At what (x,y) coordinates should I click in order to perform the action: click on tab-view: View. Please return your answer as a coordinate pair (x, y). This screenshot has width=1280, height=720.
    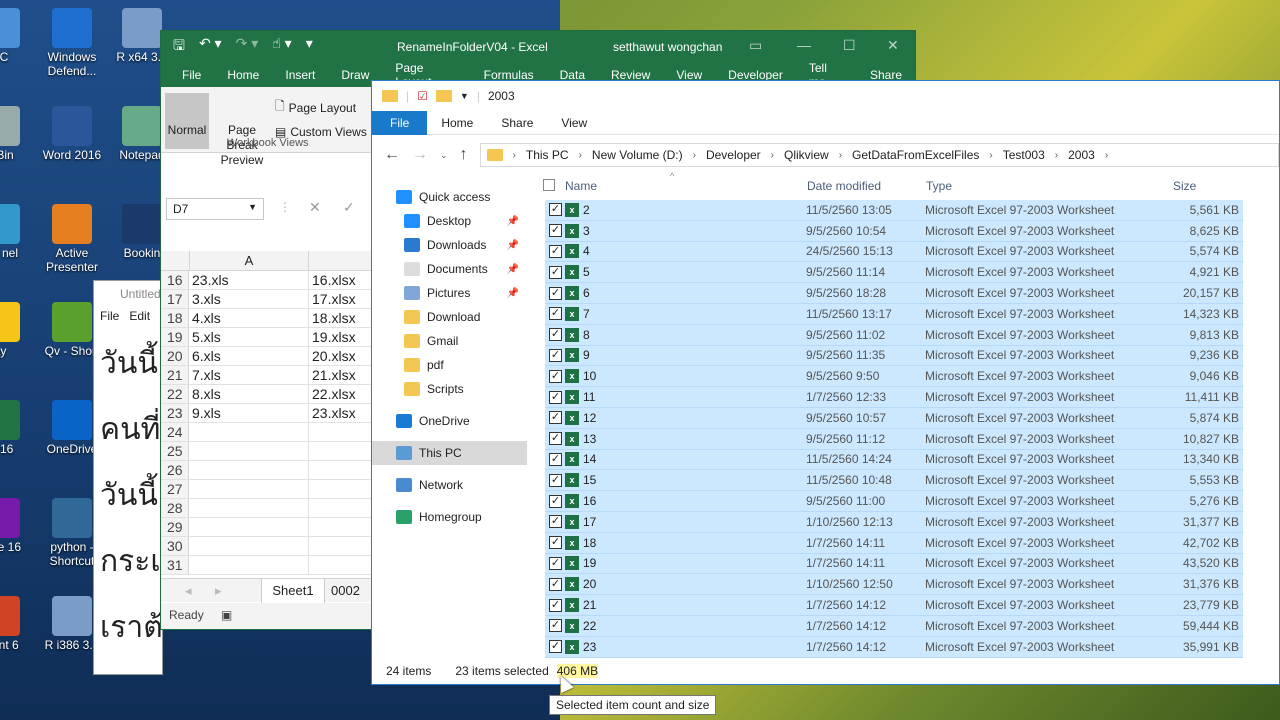
    Looking at the image, I should click on (574, 123).